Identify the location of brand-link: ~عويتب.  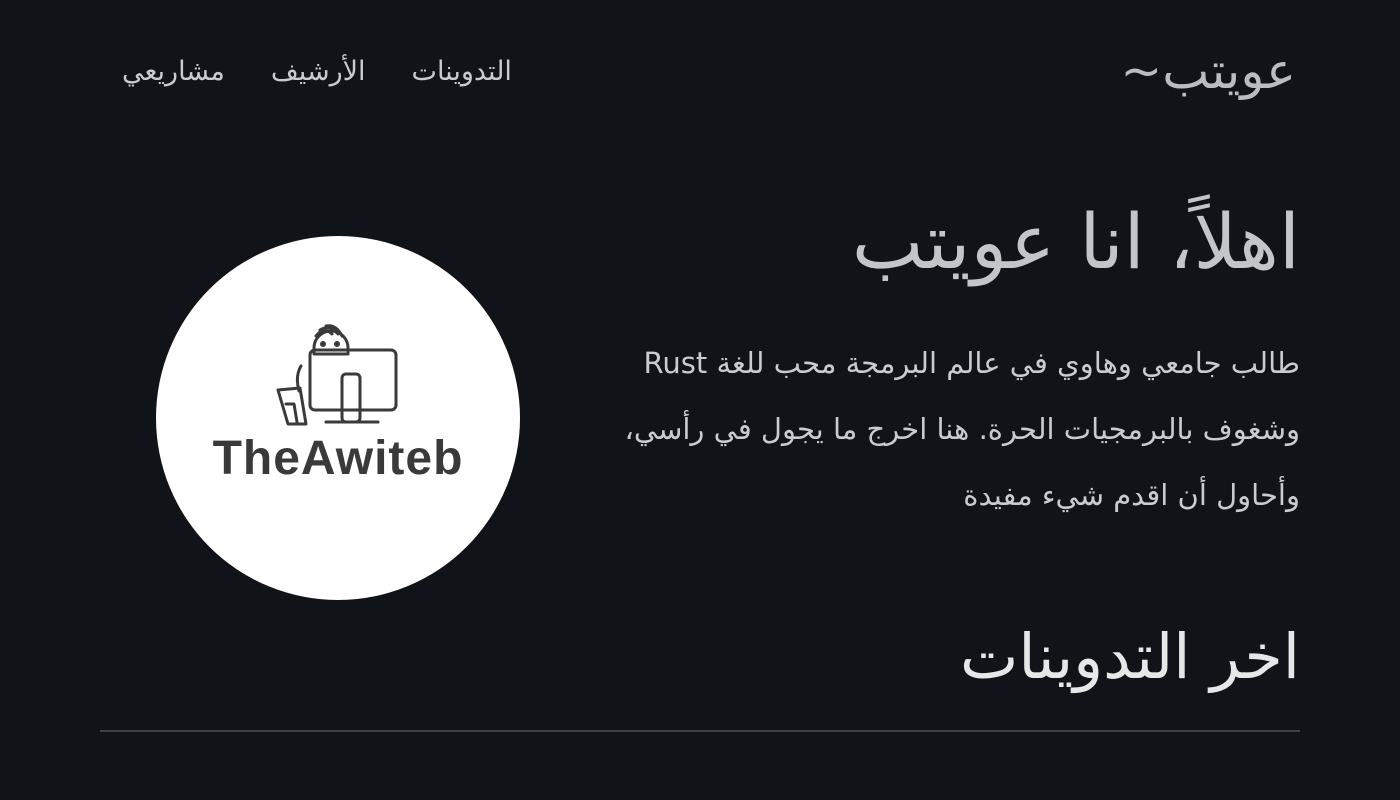
(1208, 71).